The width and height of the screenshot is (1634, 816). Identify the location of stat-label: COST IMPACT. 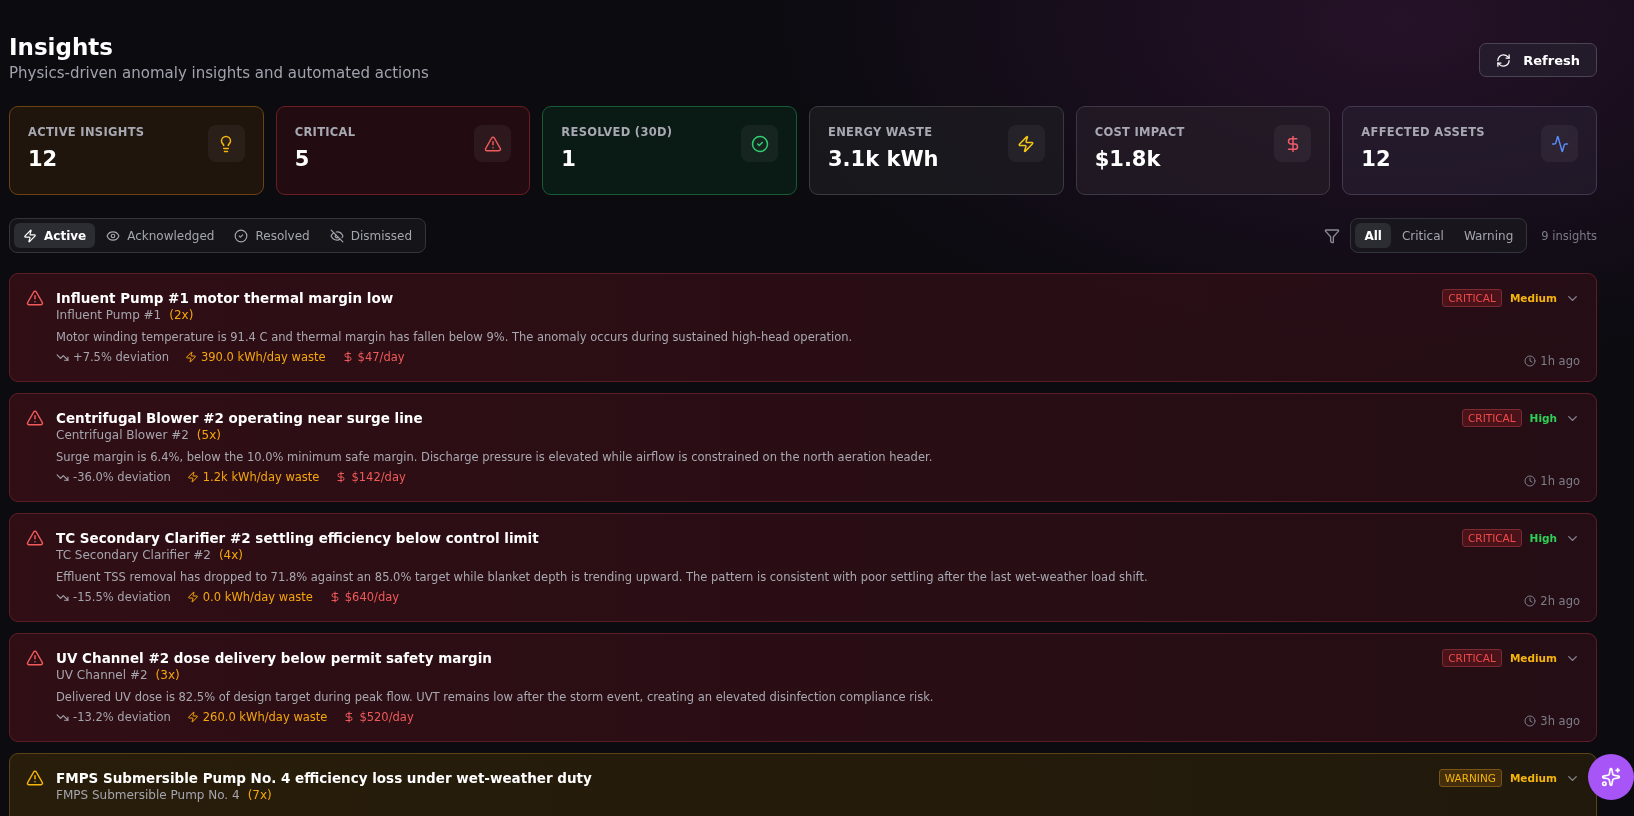
(1139, 132).